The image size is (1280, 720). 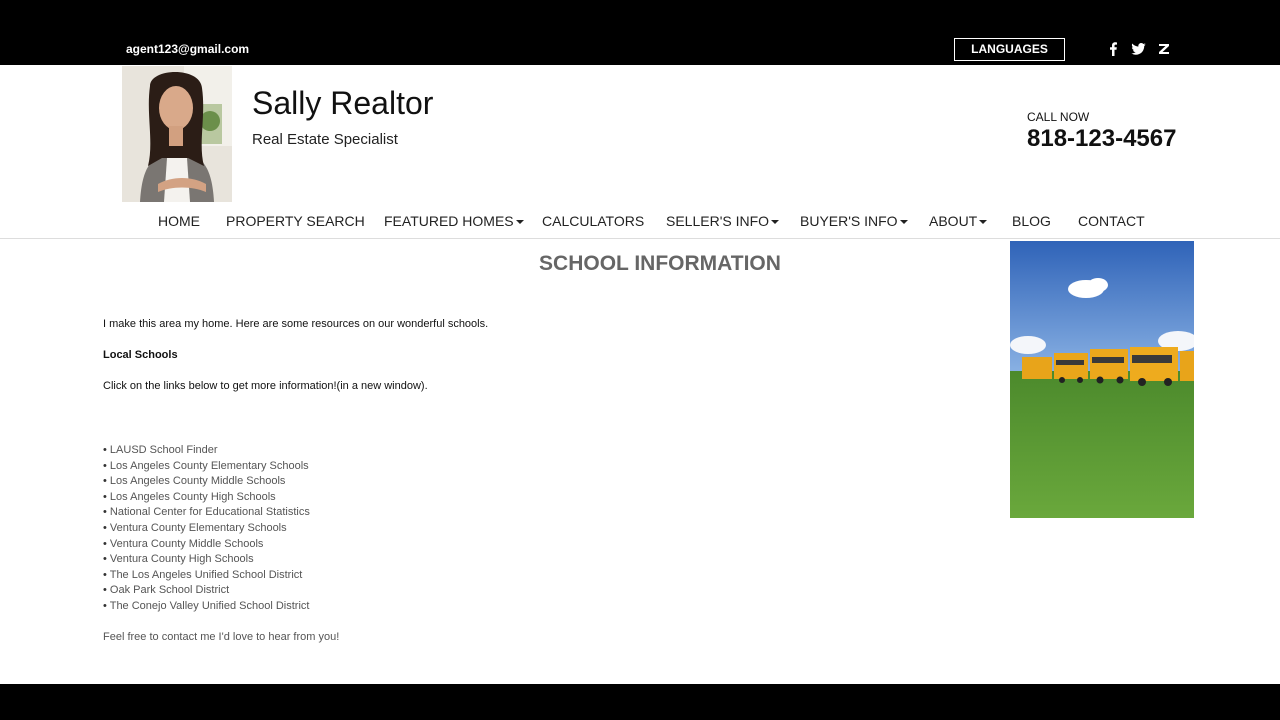 I want to click on nav-about: ABOUT, so click(x=958, y=221).